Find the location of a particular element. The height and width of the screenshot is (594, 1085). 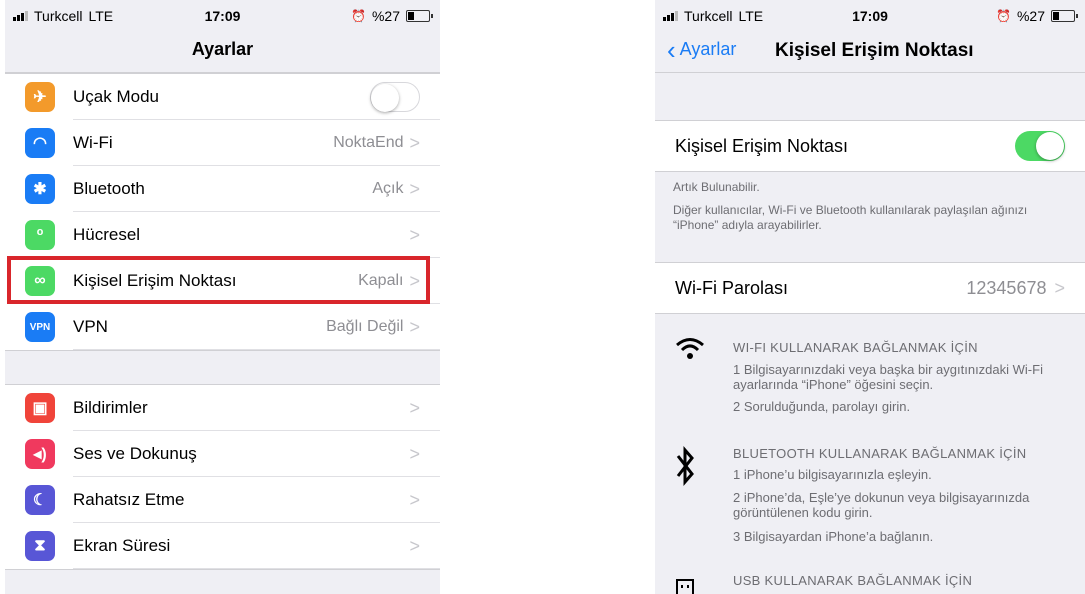

page-title: Kişisel Erişim Noktası is located at coordinates (874, 50).